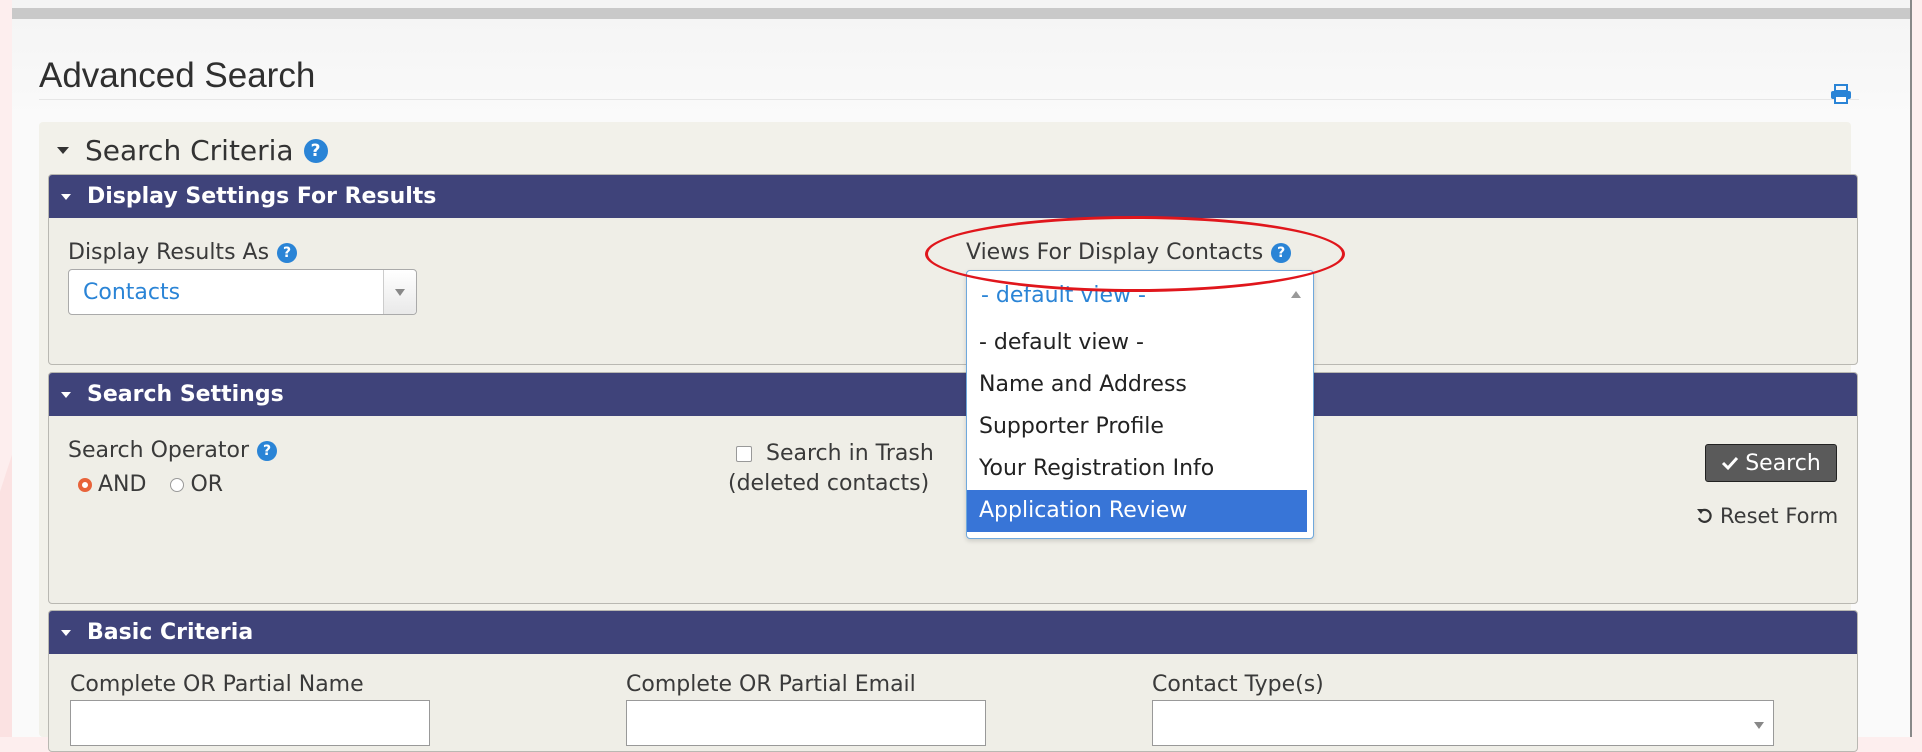 The width and height of the screenshot is (1922, 752). Describe the element at coordinates (949, 99) in the screenshot. I see `title-divider` at that location.